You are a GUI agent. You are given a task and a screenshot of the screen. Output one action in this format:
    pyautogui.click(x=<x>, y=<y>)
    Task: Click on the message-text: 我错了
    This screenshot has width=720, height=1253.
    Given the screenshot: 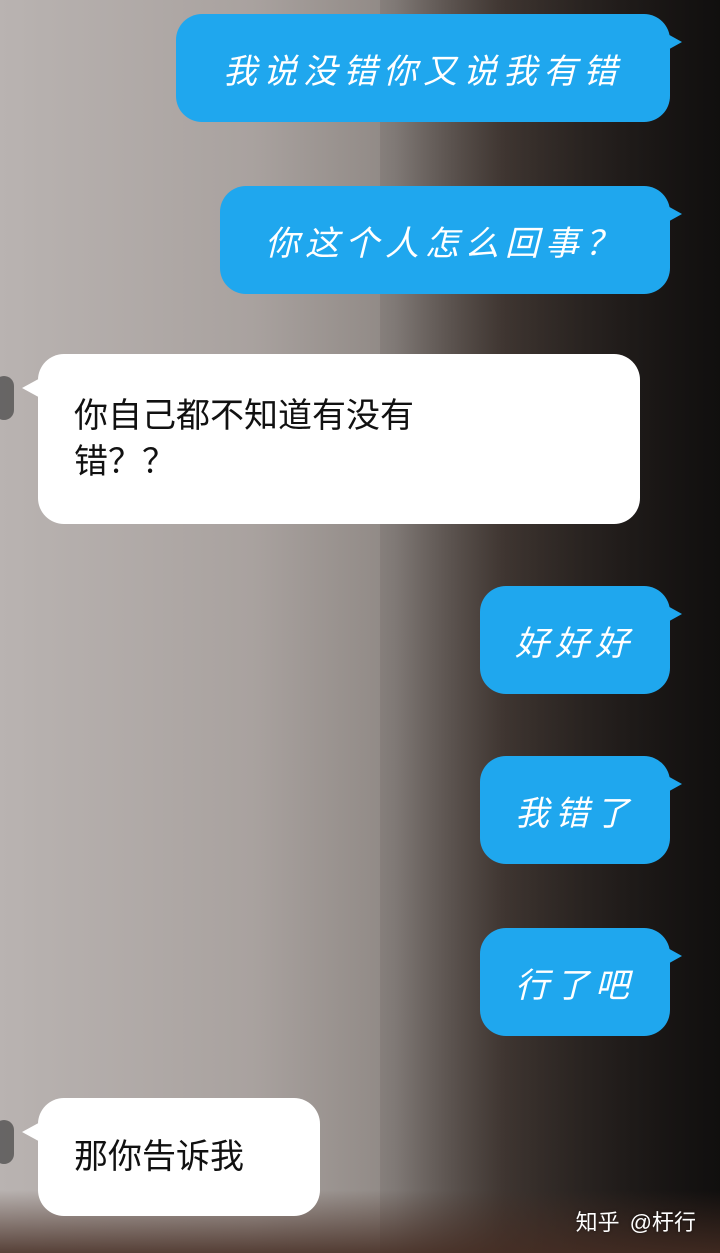 What is the action you would take?
    pyautogui.click(x=575, y=813)
    